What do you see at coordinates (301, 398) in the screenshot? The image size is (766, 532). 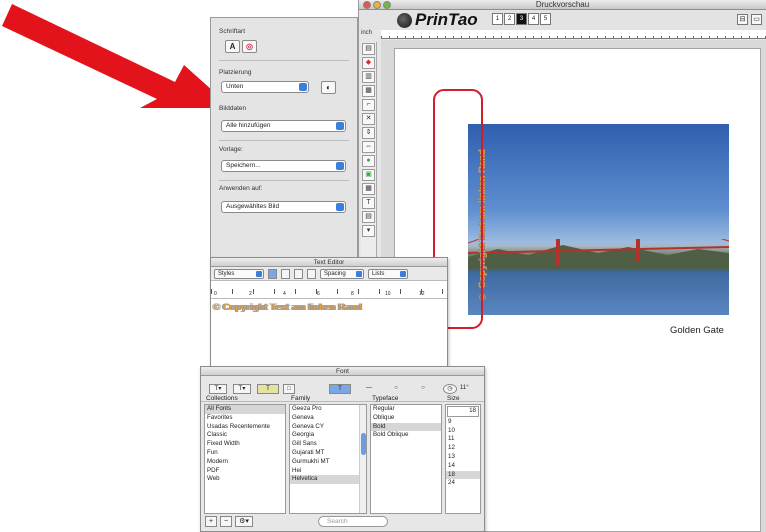 I see `family-header: Family` at bounding box center [301, 398].